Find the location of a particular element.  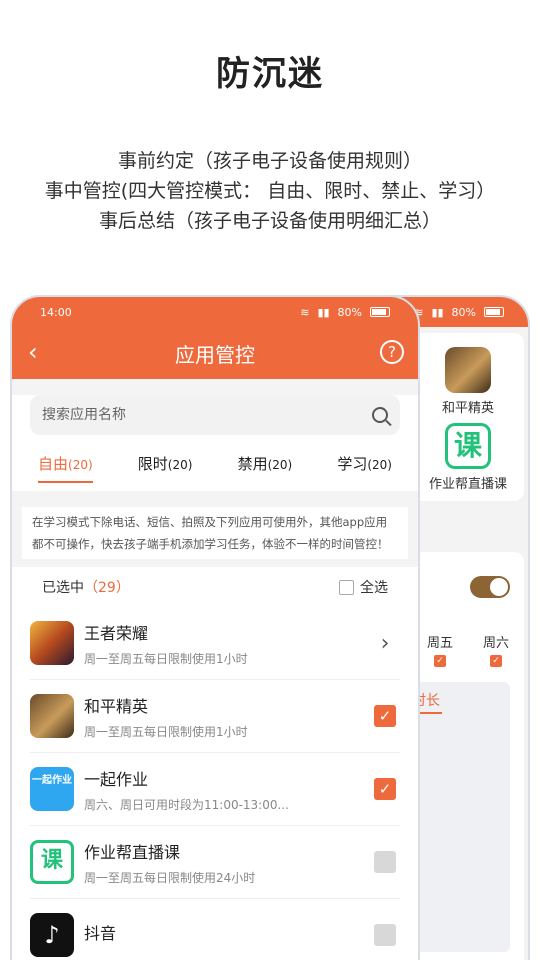

promo-title: 防沉迷 is located at coordinates (270, 74).